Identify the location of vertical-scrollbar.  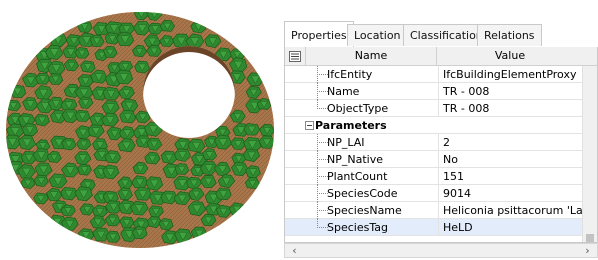
(589, 154).